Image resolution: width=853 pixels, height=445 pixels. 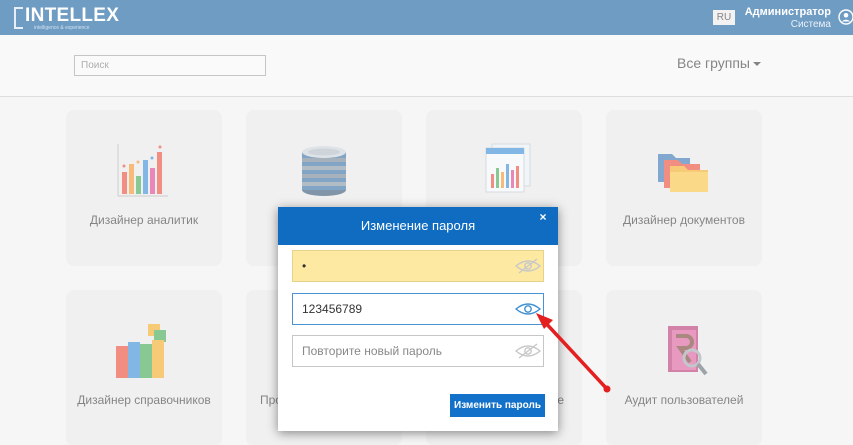 I want to click on dialog-header: Изменение пароля, so click(x=418, y=226).